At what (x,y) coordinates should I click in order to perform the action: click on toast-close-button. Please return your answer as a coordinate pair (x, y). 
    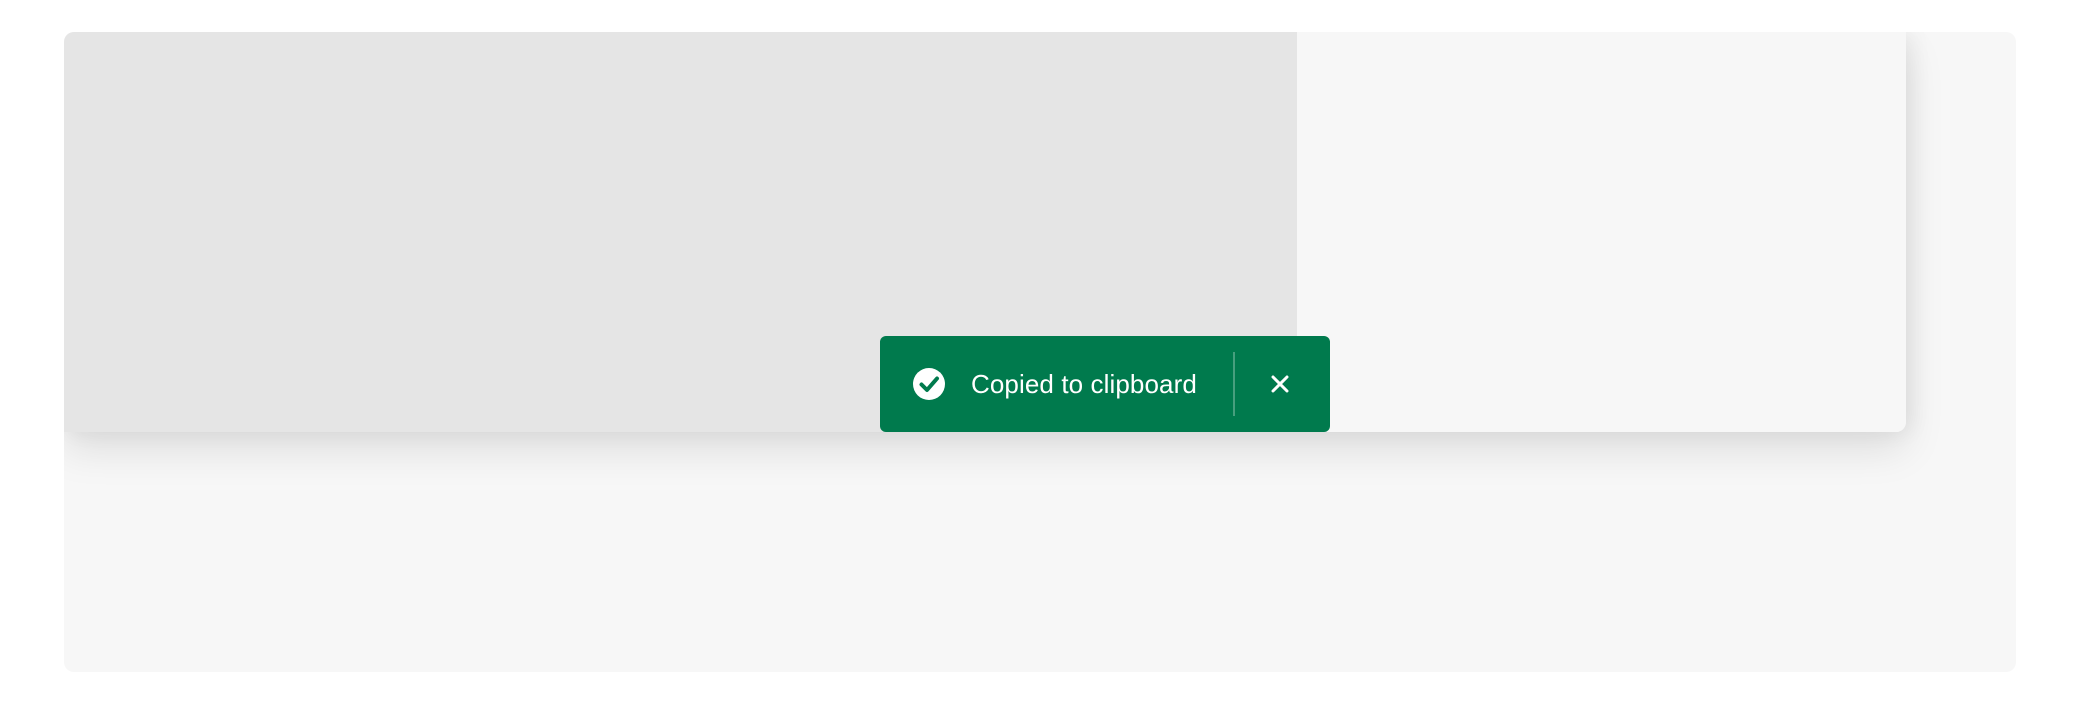
    Looking at the image, I should click on (1280, 384).